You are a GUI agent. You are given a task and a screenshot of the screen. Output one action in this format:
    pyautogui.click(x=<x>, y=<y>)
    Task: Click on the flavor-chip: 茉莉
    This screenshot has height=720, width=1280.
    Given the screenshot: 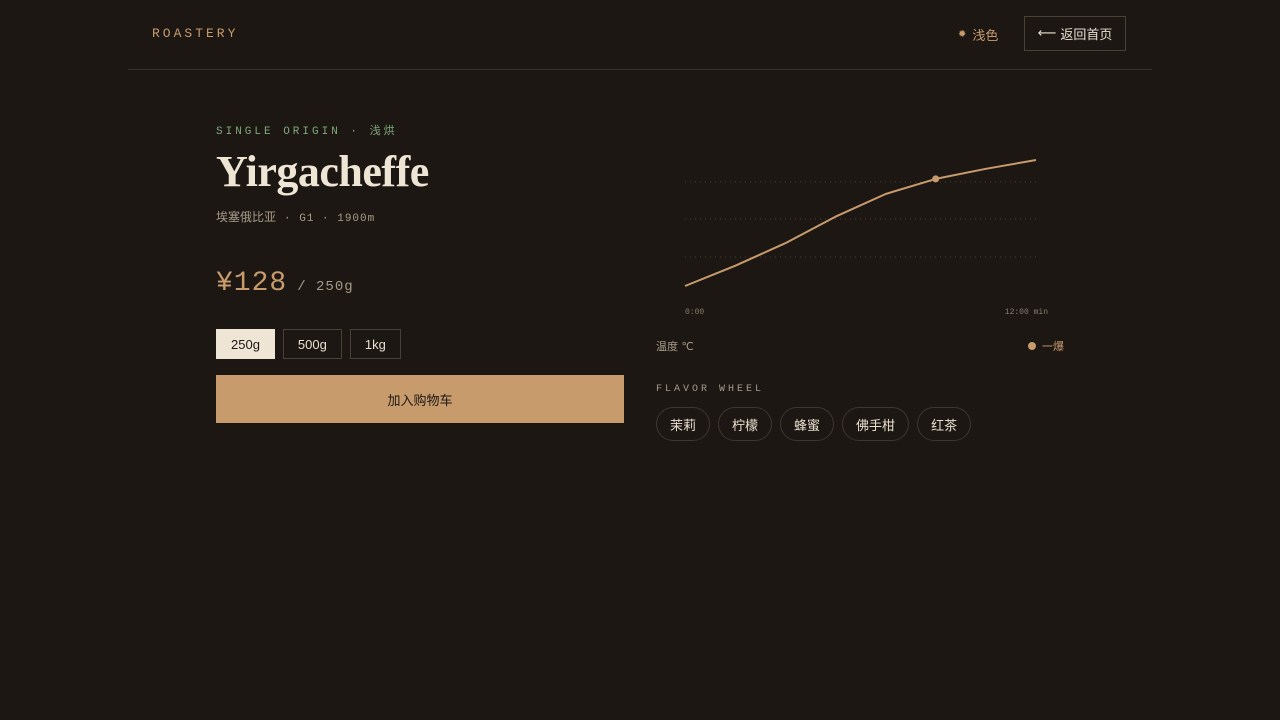 What is the action you would take?
    pyautogui.click(x=683, y=424)
    